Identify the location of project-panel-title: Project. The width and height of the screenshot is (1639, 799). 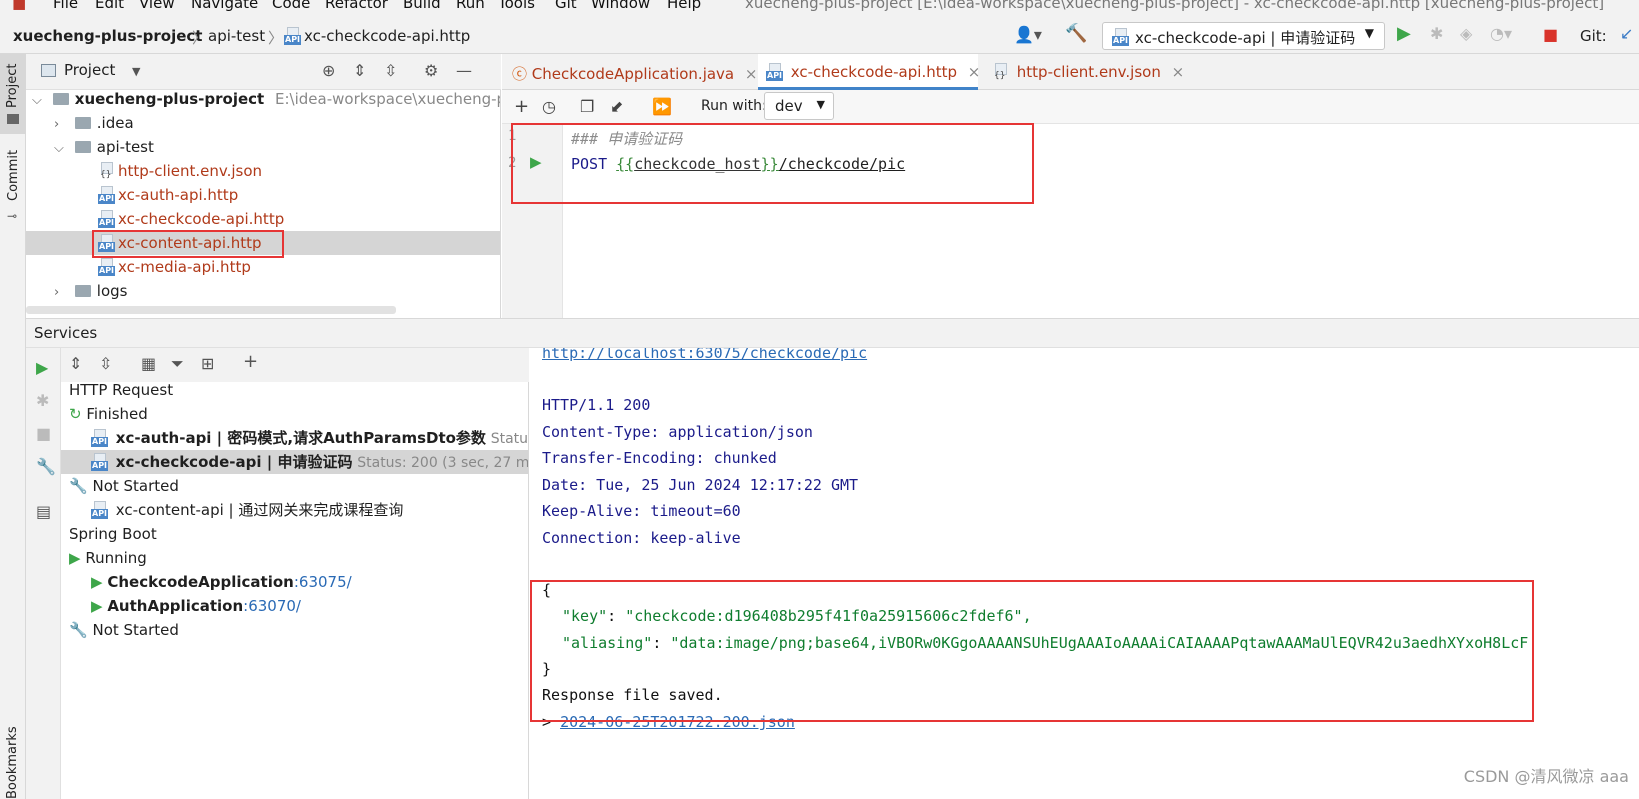
(89, 70).